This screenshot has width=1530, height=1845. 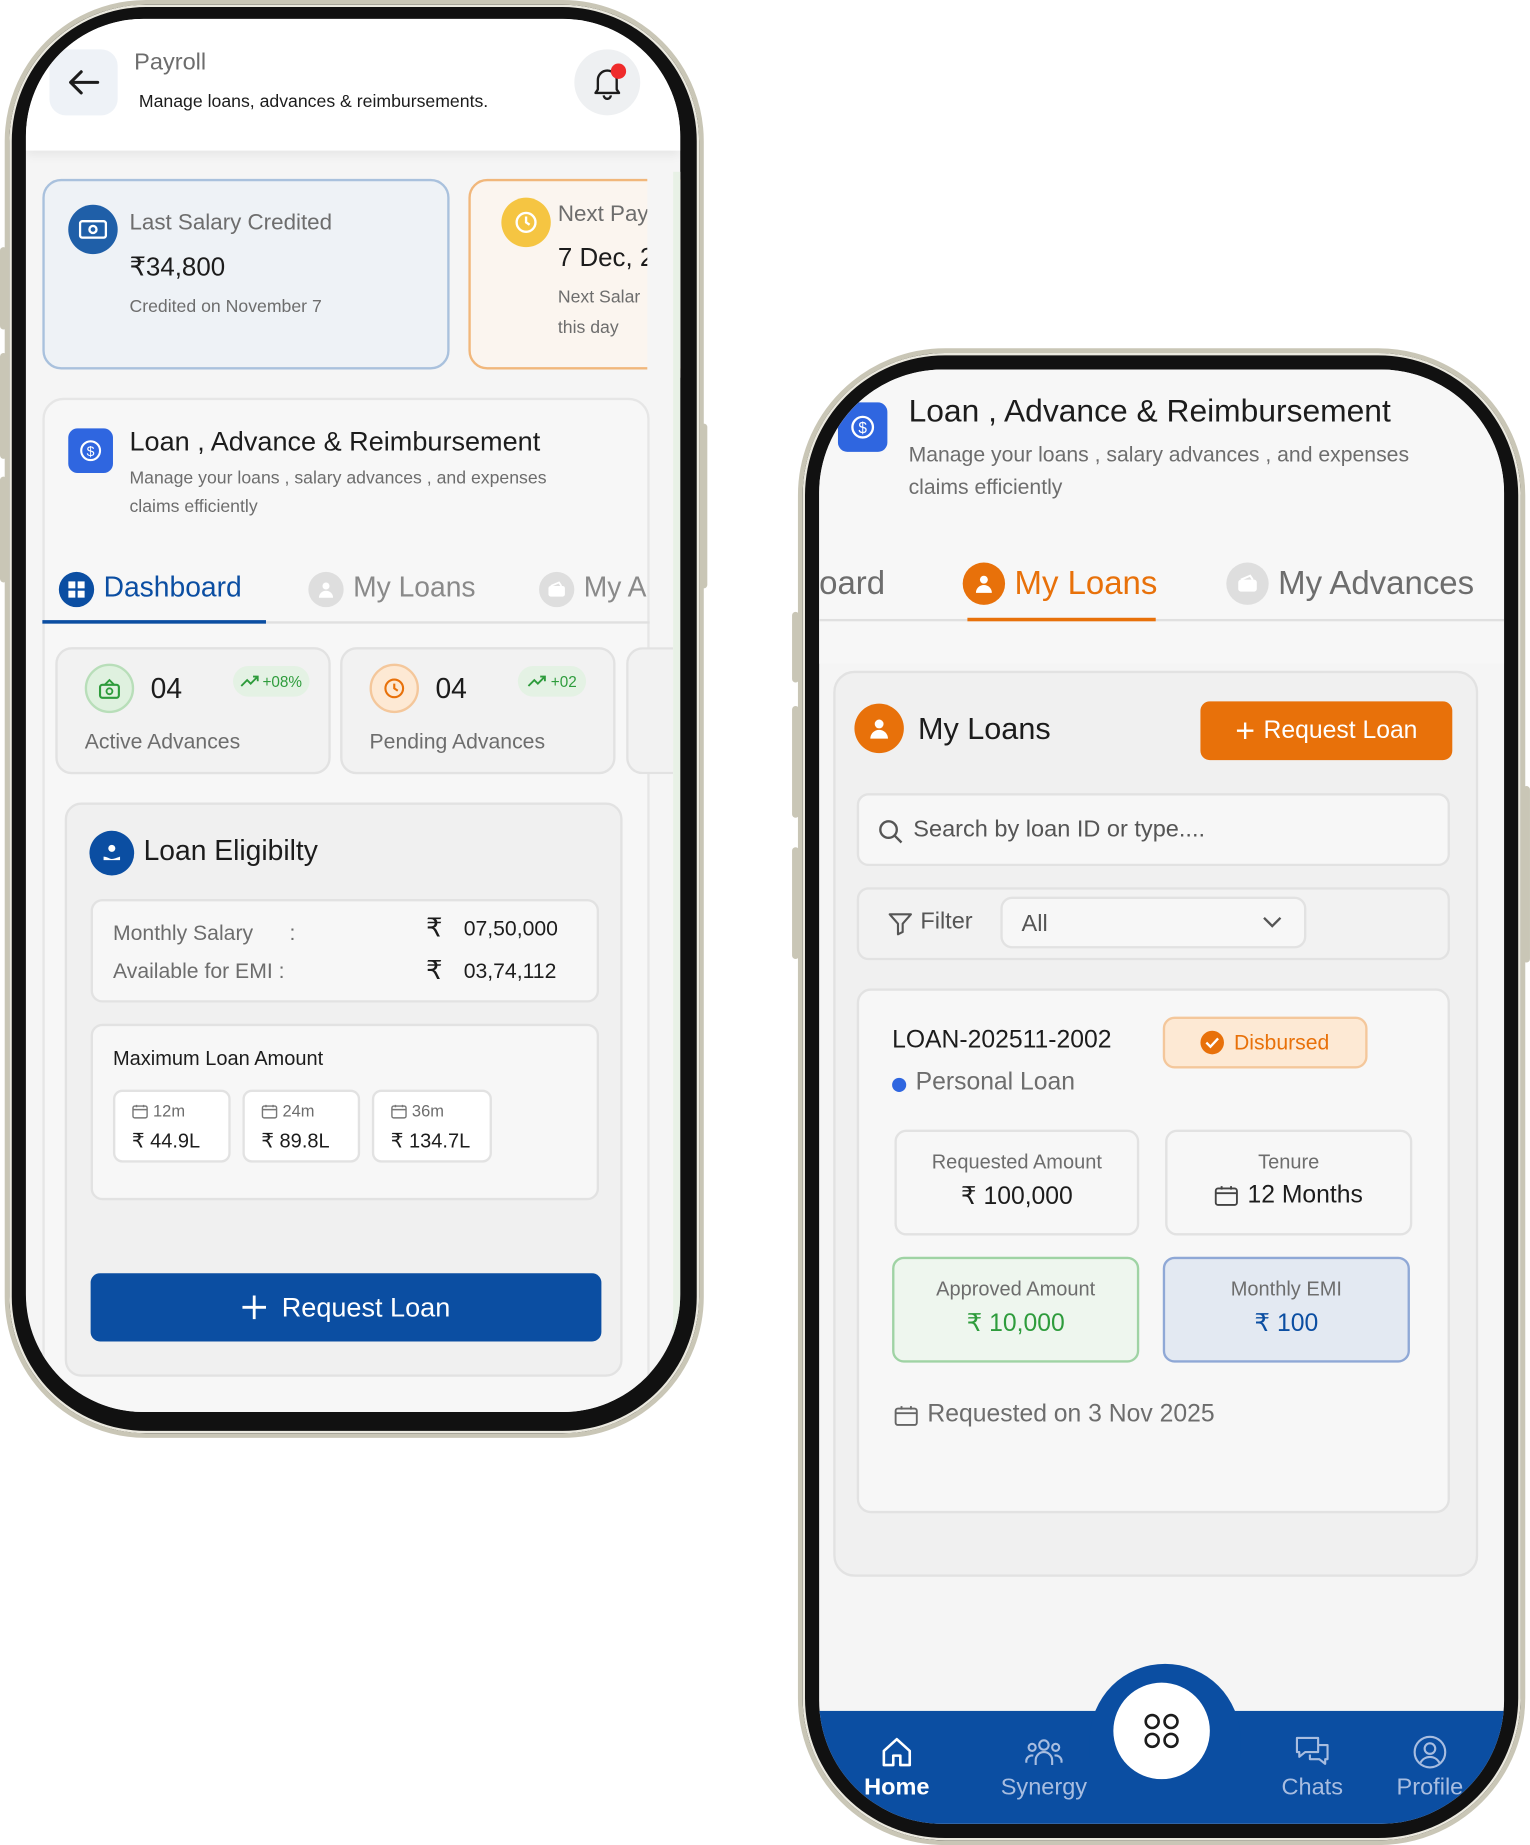 I want to click on tab-my-advances: My Advances, so click(x=1361, y=590).